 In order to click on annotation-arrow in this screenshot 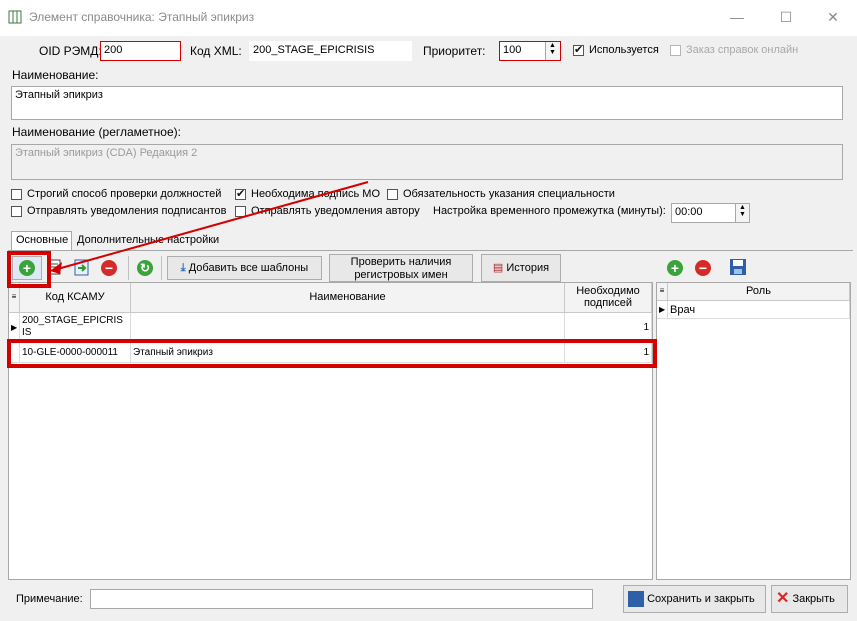, I will do `click(209, 227)`.